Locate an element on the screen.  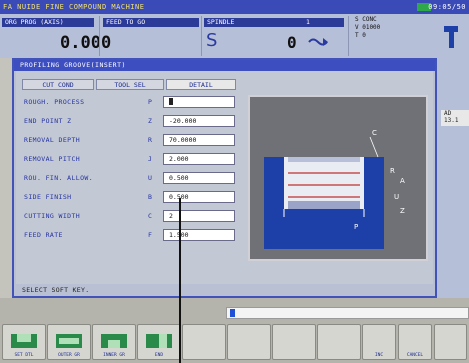
softkey-inner-groove: INNER GR is located at coordinates (114, 342).